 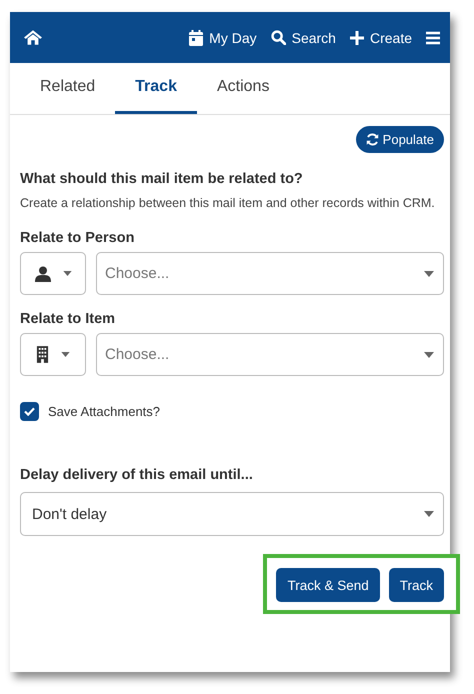 I want to click on nav-link: Search, so click(x=303, y=38).